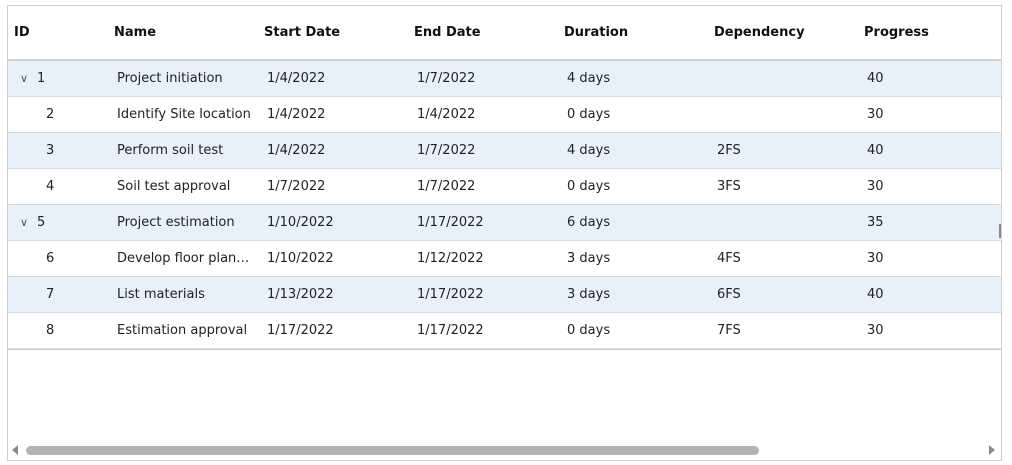 The height and width of the screenshot is (465, 1012). Describe the element at coordinates (450, 258) in the screenshot. I see `cell-end-date: 1/12/2022` at that location.